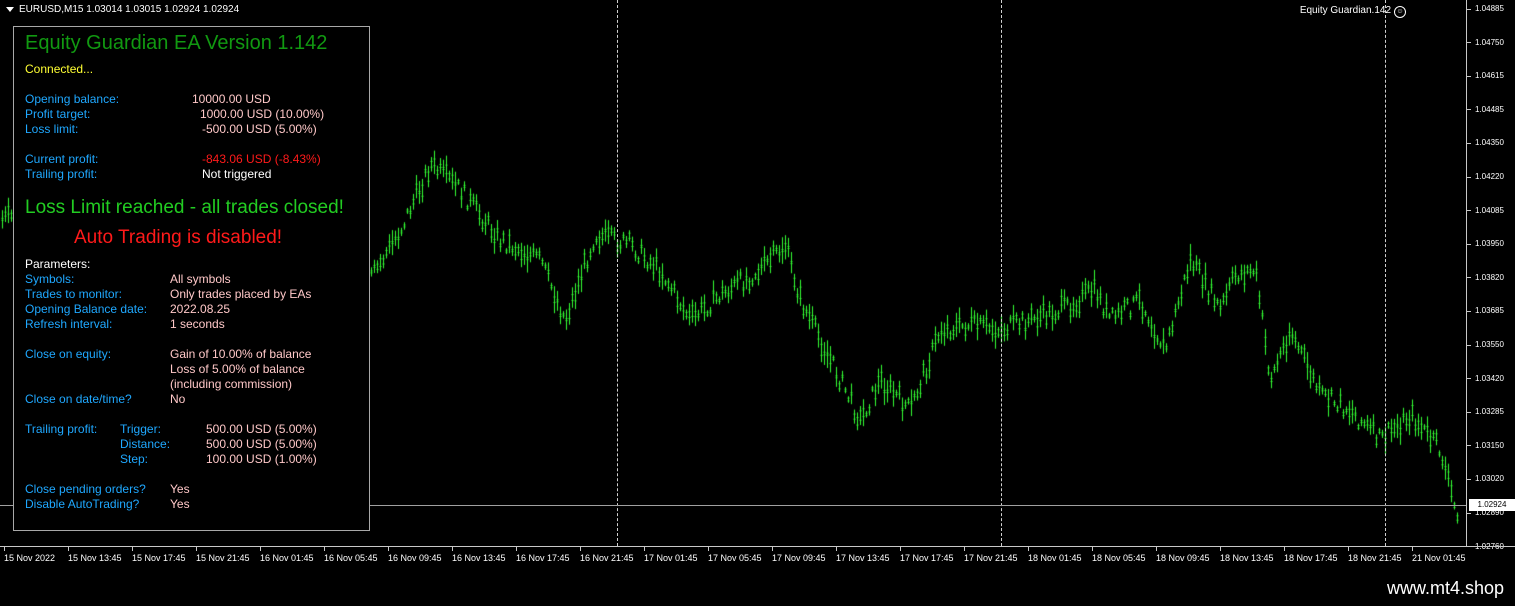 The width and height of the screenshot is (1515, 606). What do you see at coordinates (30, 555) in the screenshot?
I see `time-tick: 15 Nov 2022` at bounding box center [30, 555].